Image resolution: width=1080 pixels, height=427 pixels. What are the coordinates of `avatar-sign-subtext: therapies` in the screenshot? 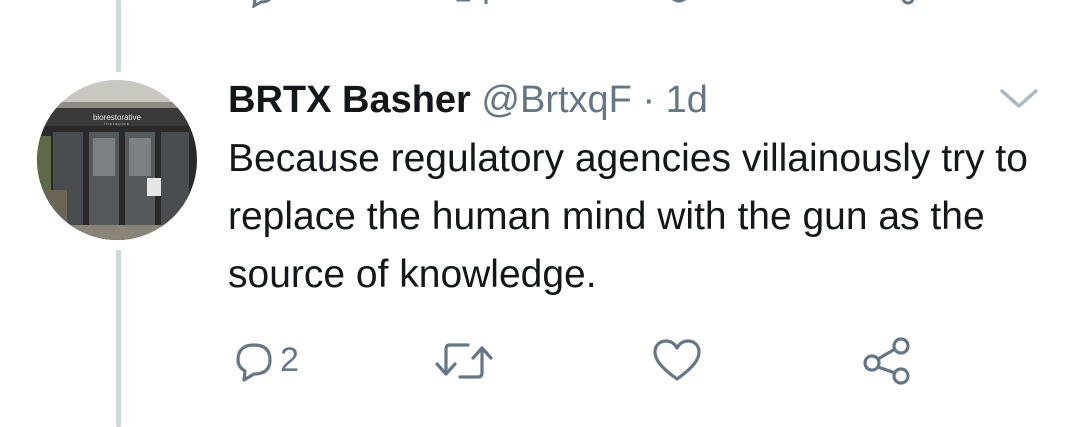 It's located at (116, 123).